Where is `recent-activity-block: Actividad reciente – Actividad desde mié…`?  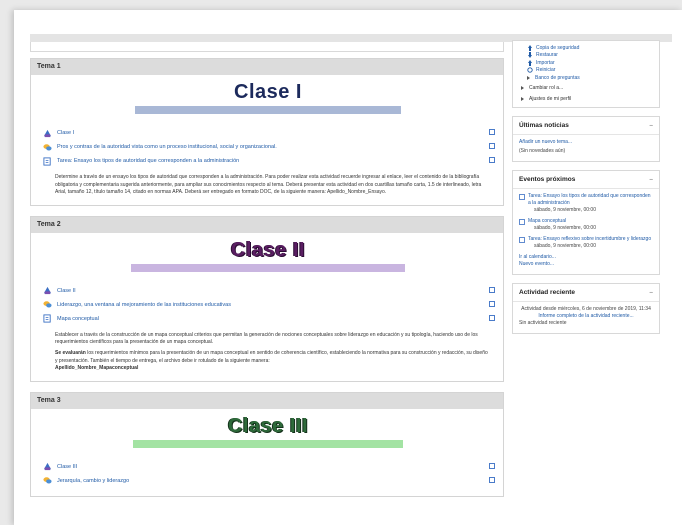
recent-activity-block: Actividad reciente – Actividad desde mié… is located at coordinates (586, 308).